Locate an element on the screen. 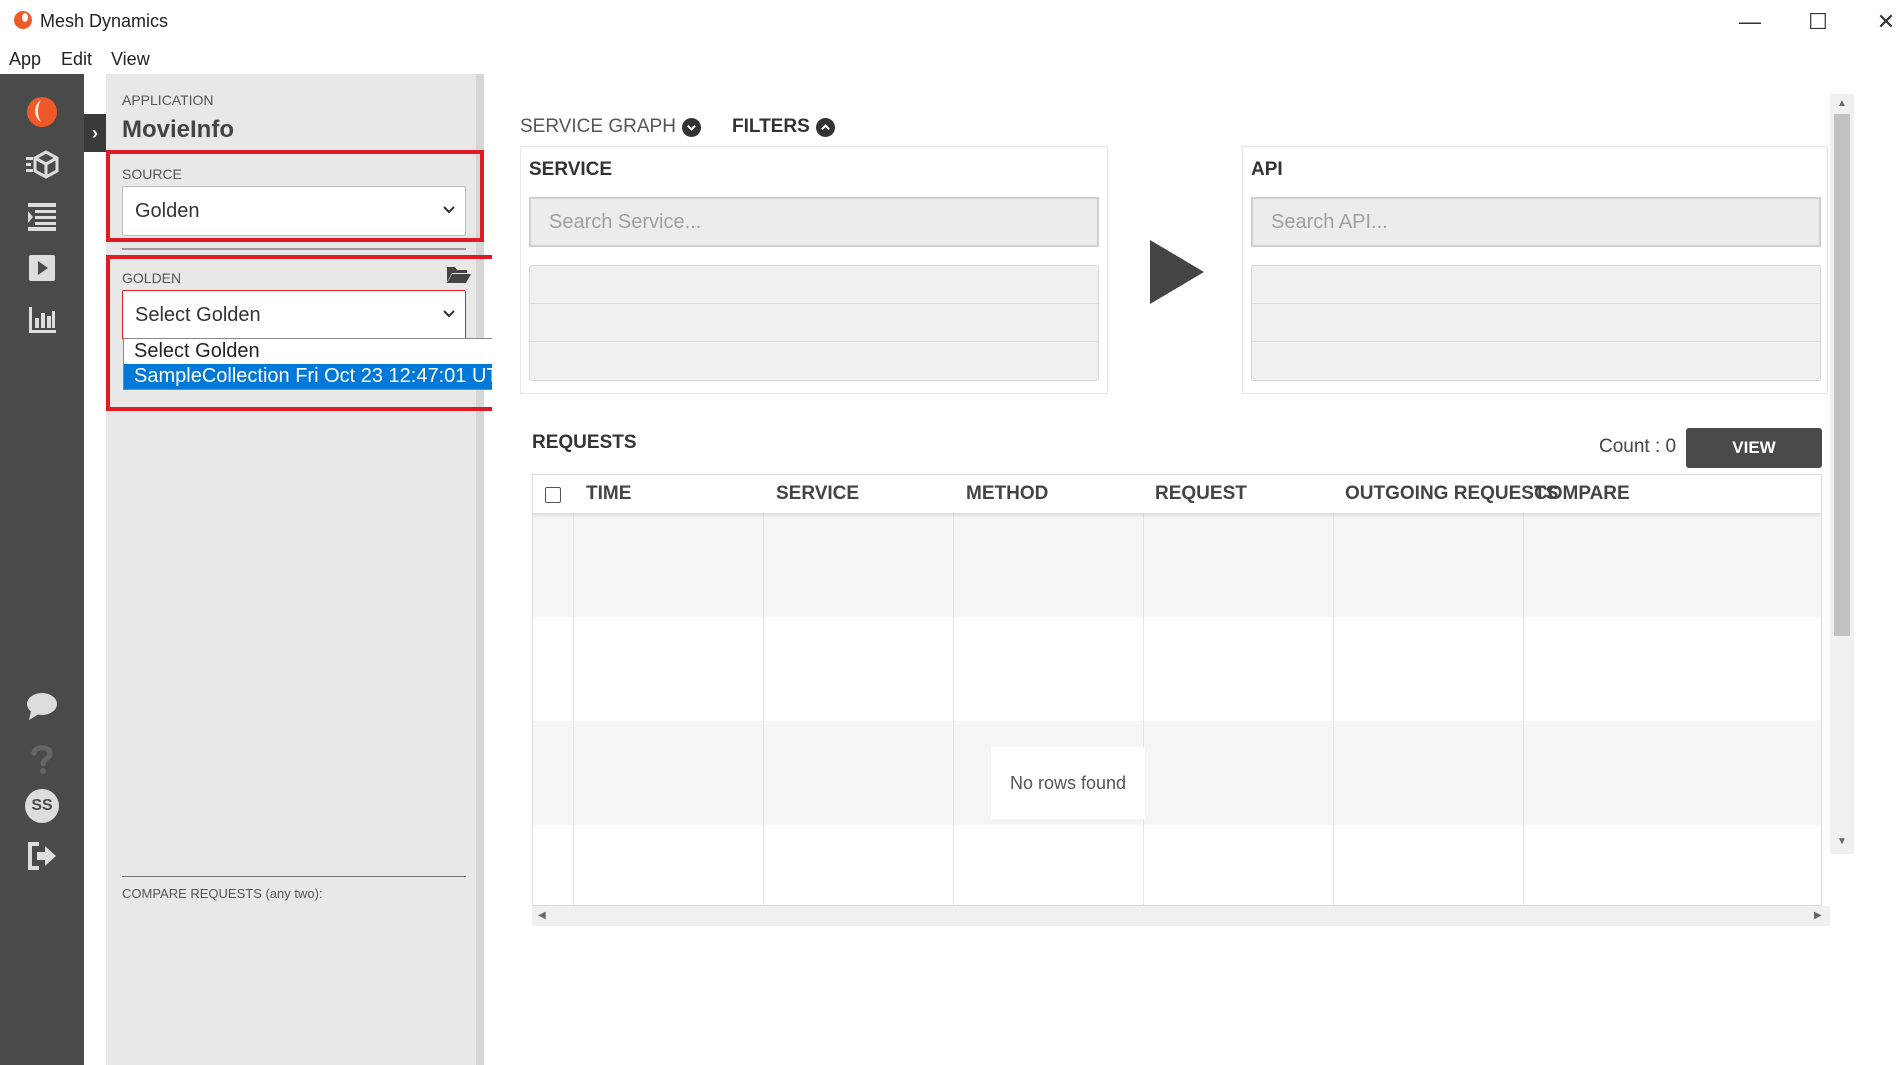 The height and width of the screenshot is (1065, 1896). tab-service-graph: SERVICE GRAPH is located at coordinates (610, 127).